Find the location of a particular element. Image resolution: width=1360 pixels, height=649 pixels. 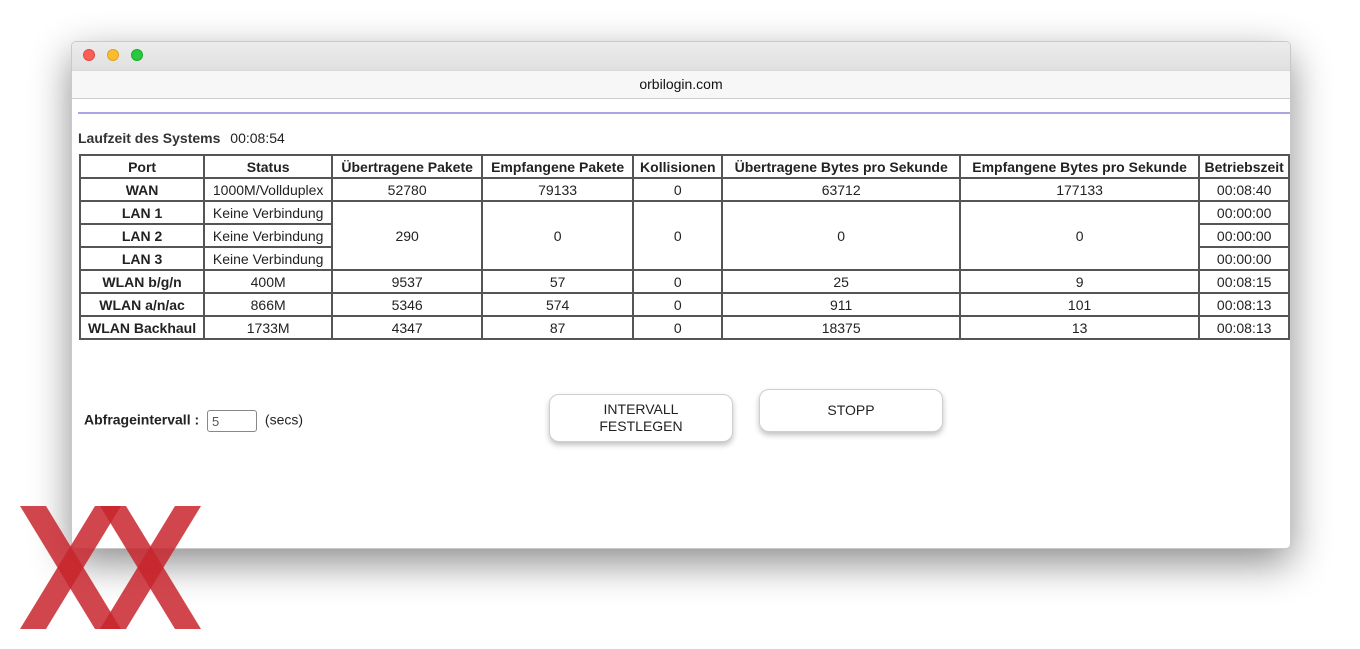

lan-rx-packets-cell: 0 is located at coordinates (558, 235).